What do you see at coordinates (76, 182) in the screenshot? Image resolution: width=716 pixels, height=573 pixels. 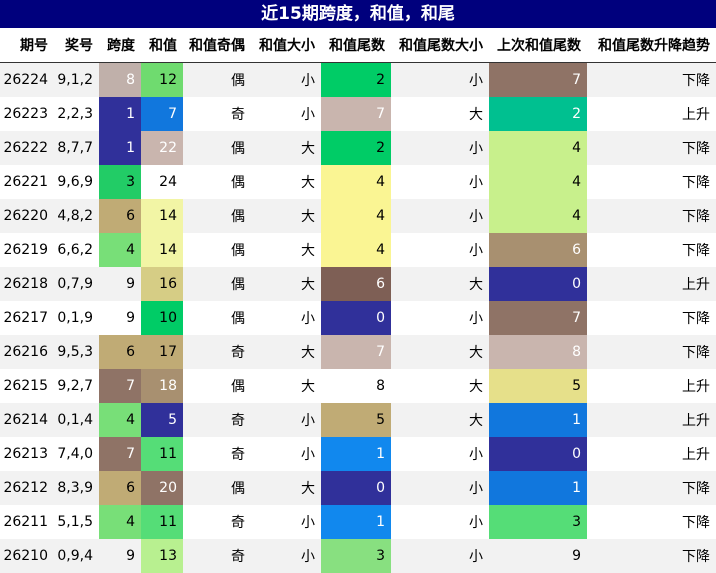 I see `table-cell: 9,6,9` at bounding box center [76, 182].